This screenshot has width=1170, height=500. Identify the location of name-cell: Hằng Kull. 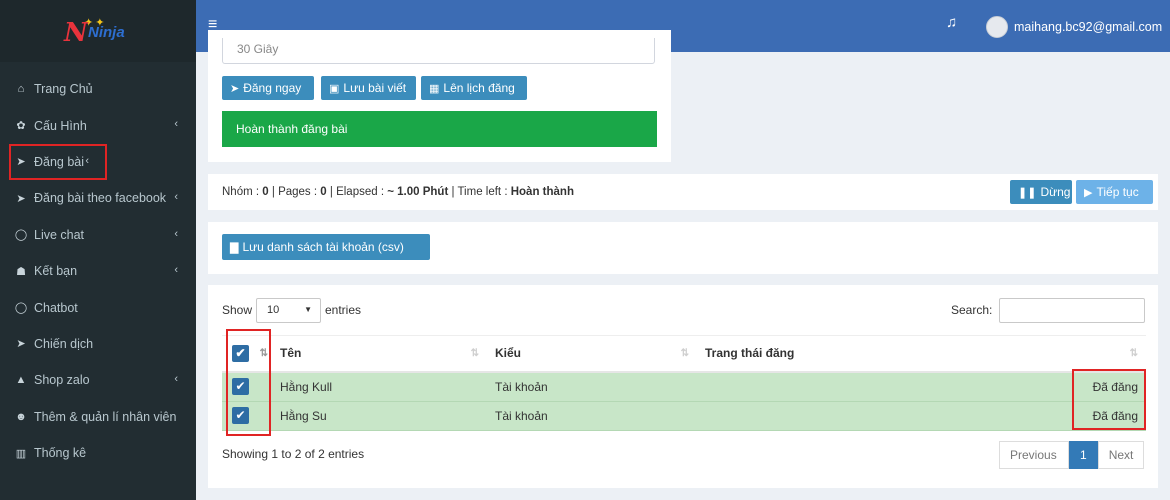
(379, 386).